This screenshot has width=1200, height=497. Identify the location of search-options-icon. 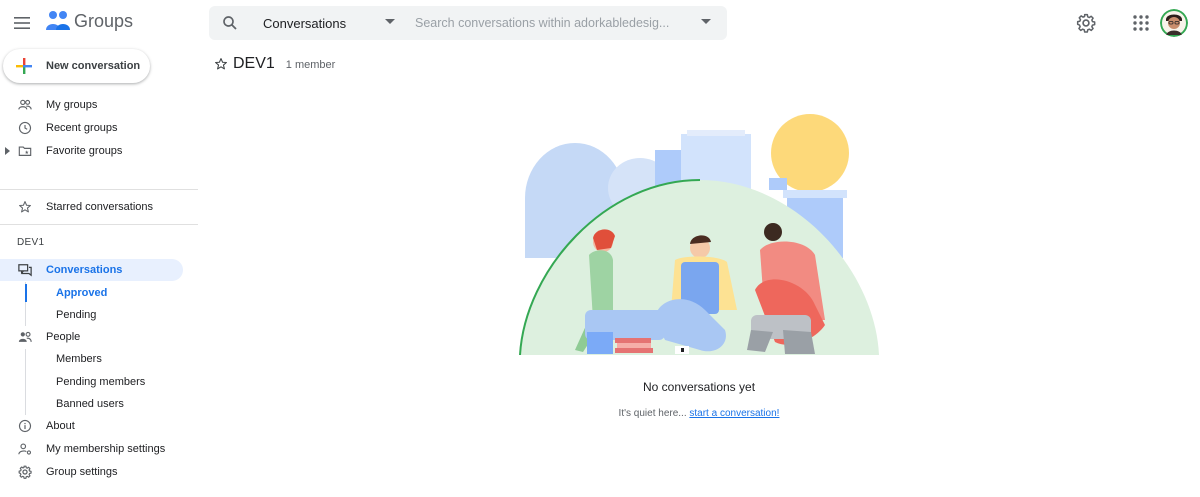
(706, 22).